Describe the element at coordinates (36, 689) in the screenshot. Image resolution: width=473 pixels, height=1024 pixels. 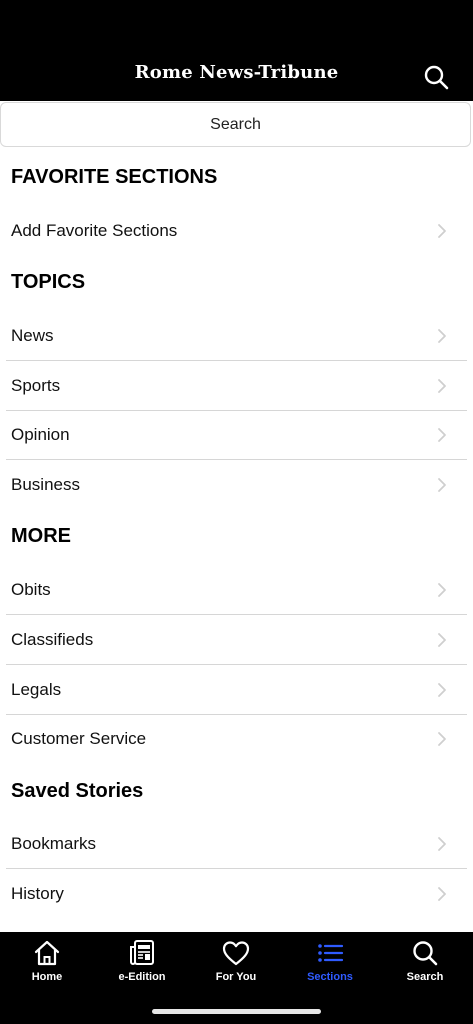
I see `list-item-label: Legals` at that location.